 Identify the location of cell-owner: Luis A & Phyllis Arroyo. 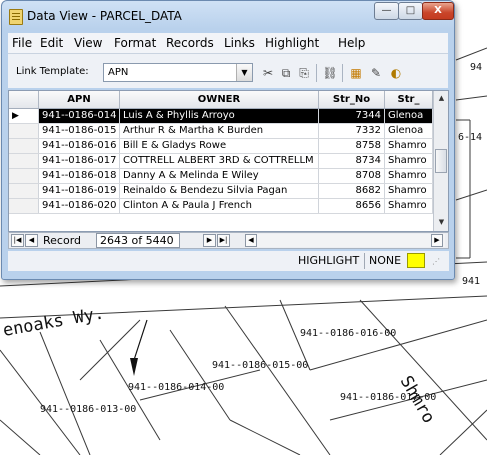
(219, 116).